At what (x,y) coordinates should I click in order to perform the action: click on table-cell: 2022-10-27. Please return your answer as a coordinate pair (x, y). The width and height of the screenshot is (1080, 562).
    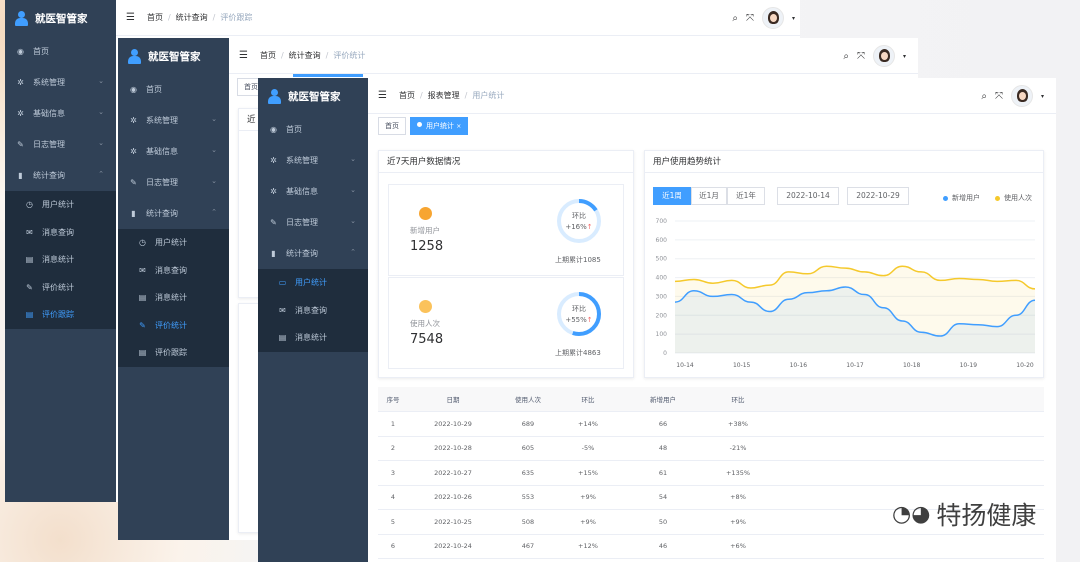
    Looking at the image, I should click on (453, 472).